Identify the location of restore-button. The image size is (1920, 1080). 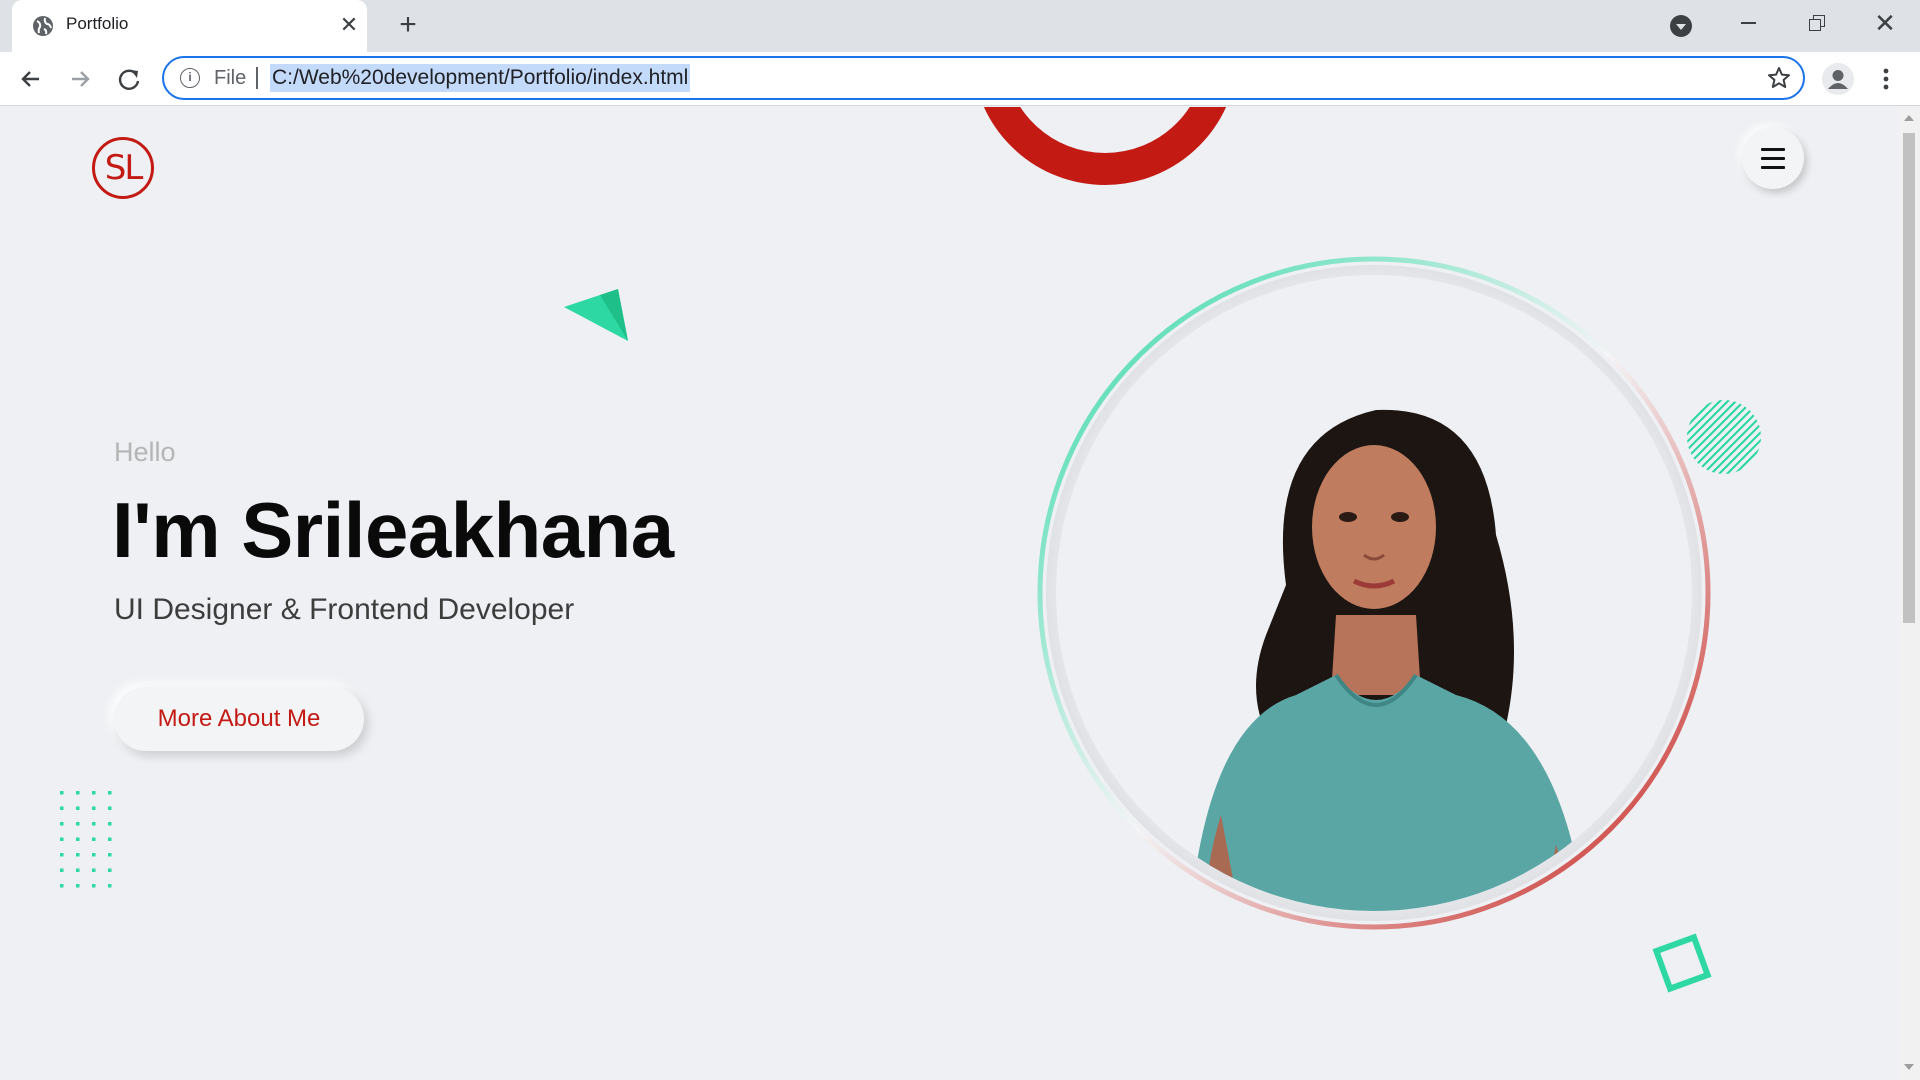
(1817, 23).